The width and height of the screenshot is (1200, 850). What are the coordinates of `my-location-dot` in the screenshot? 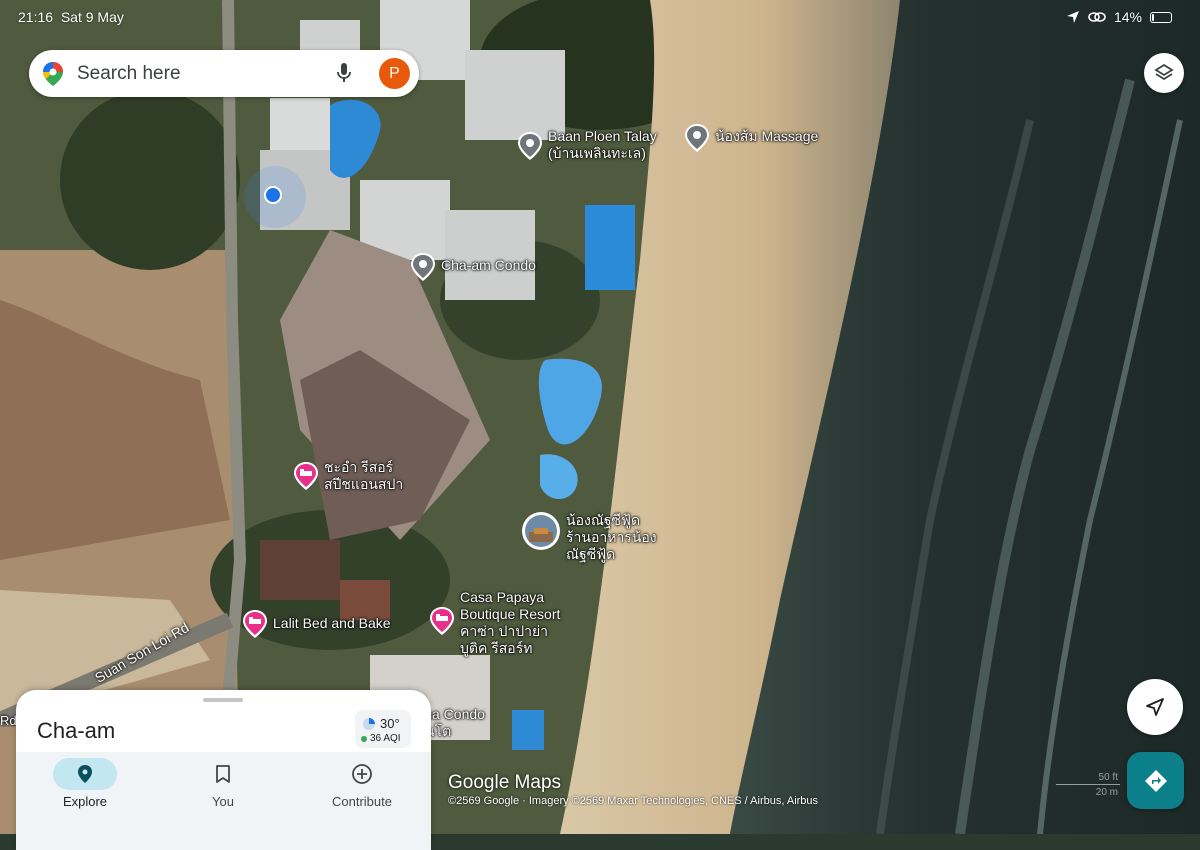 It's located at (275, 197).